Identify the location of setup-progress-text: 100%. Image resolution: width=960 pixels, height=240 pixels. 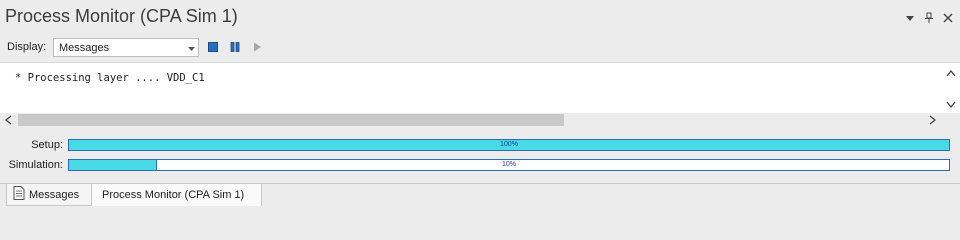
(509, 144).